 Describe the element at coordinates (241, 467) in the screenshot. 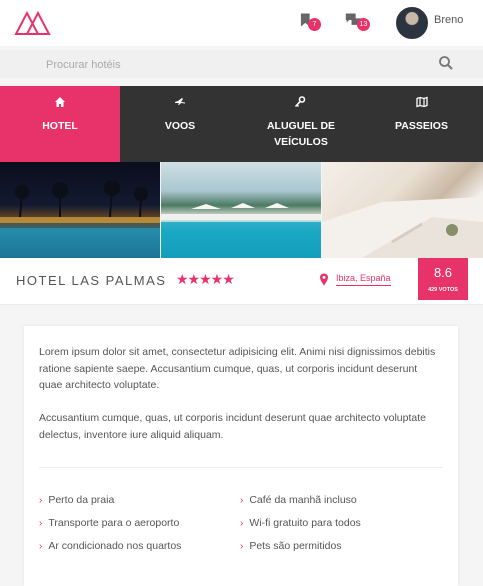

I see `divider` at that location.